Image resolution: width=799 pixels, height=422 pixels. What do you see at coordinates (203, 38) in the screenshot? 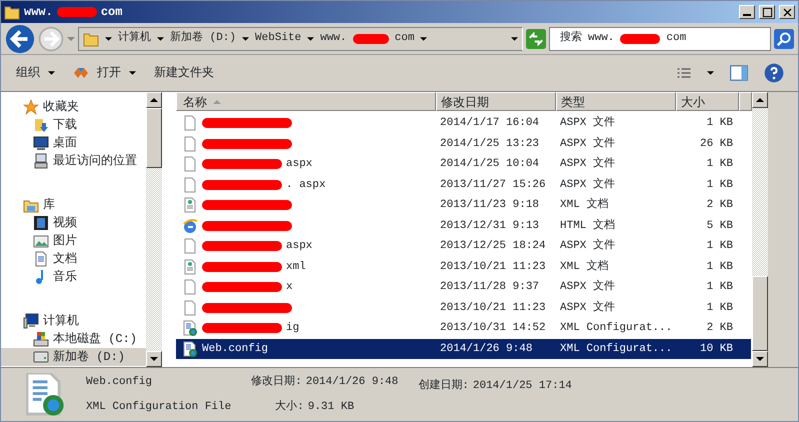
I see `breadcrumb: 新加卷 (D:)` at bounding box center [203, 38].